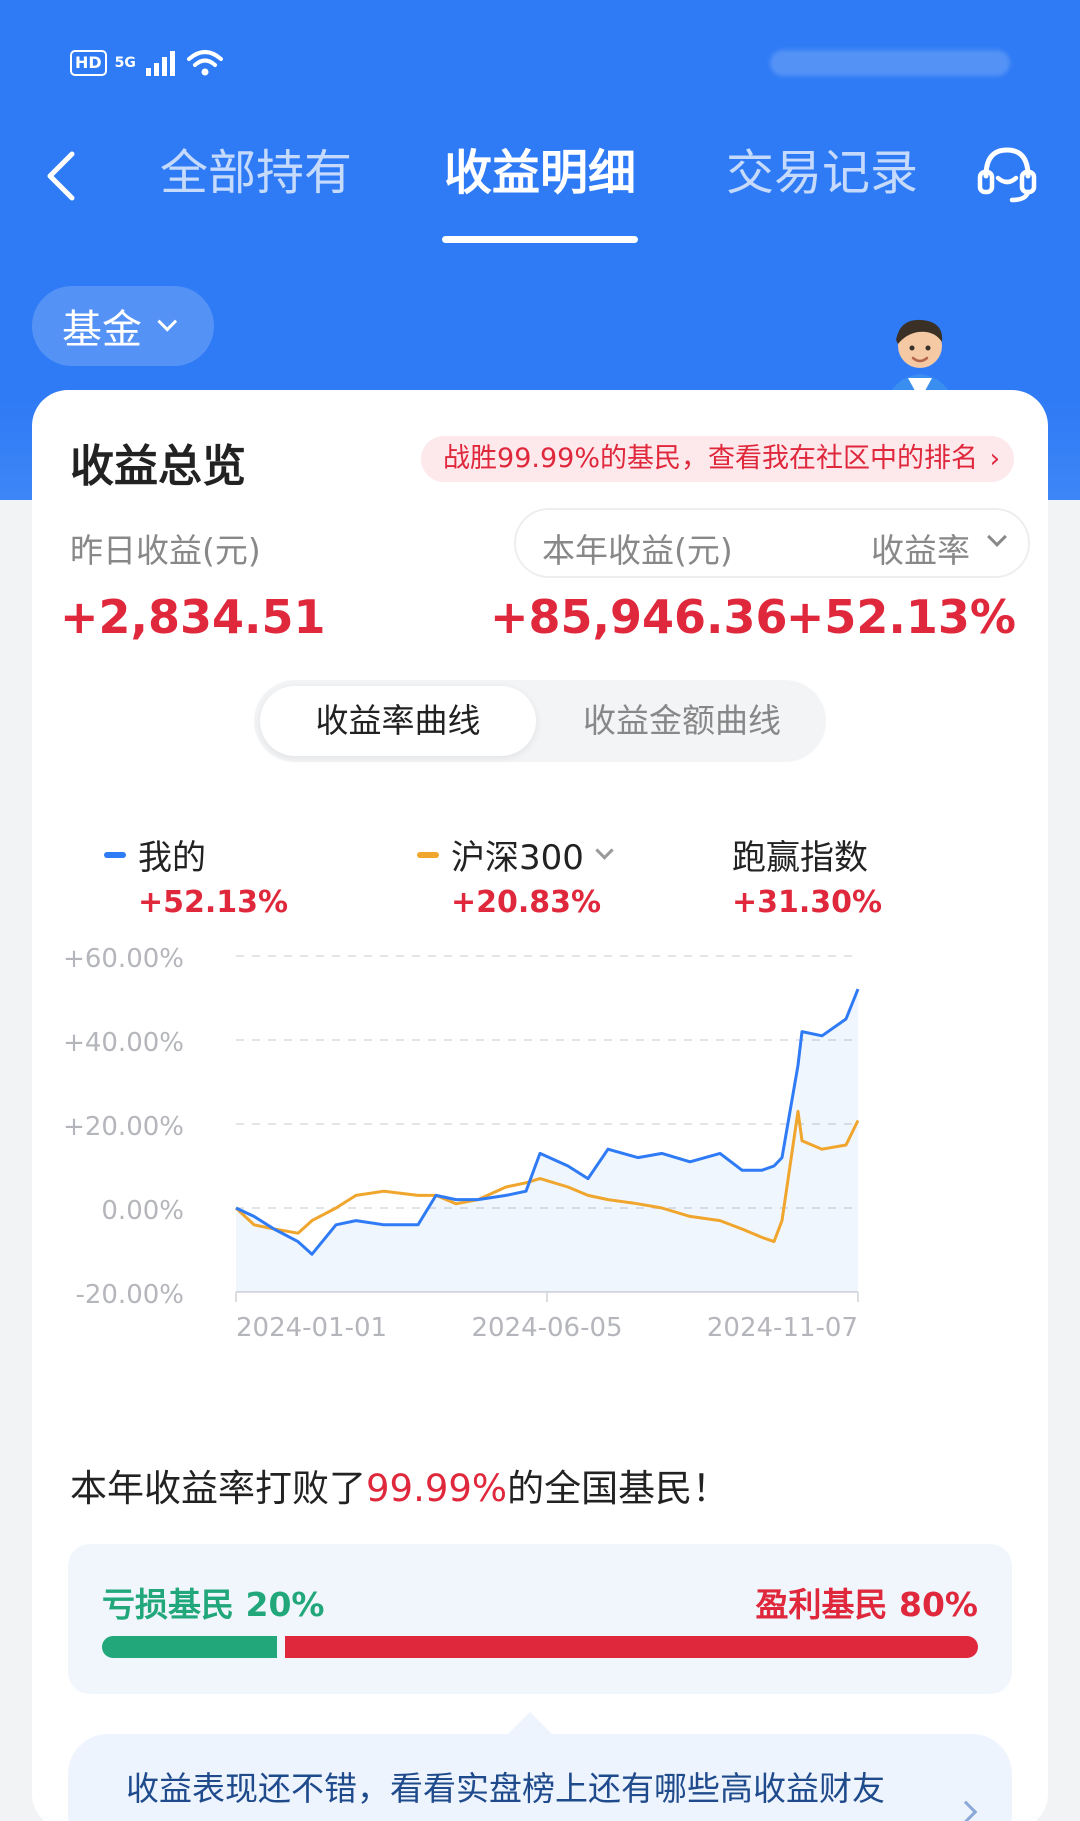 This screenshot has width=1080, height=1821. Describe the element at coordinates (540, 1766) in the screenshot. I see `leaderboard-tip: 收益表现还不错，看看实盘榜上还有哪些高收益财友` at that location.